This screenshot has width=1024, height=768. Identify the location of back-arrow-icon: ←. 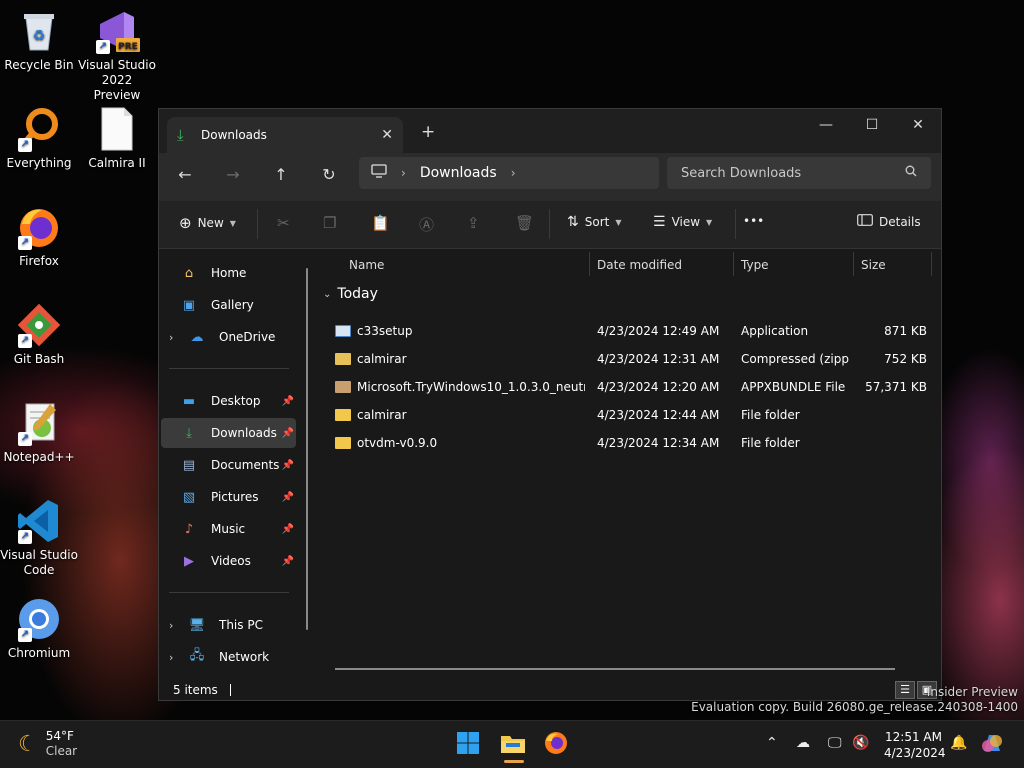
(185, 174).